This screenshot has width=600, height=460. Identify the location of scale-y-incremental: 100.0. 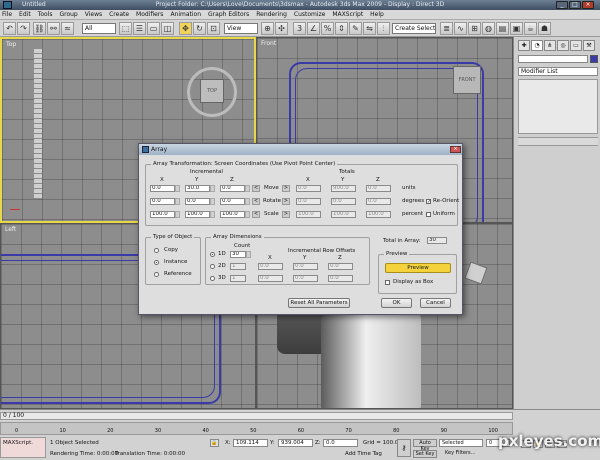
(197, 214).